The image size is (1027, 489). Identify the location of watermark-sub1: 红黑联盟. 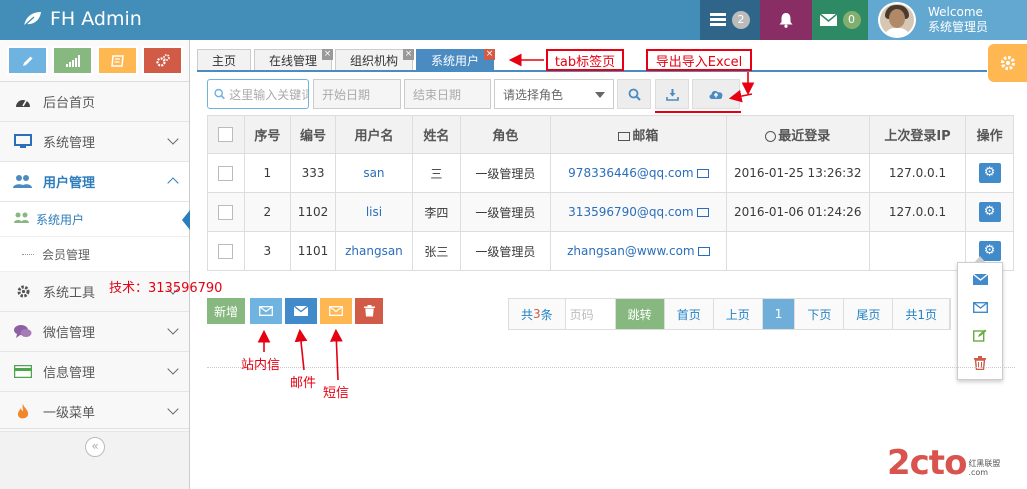
(984, 463).